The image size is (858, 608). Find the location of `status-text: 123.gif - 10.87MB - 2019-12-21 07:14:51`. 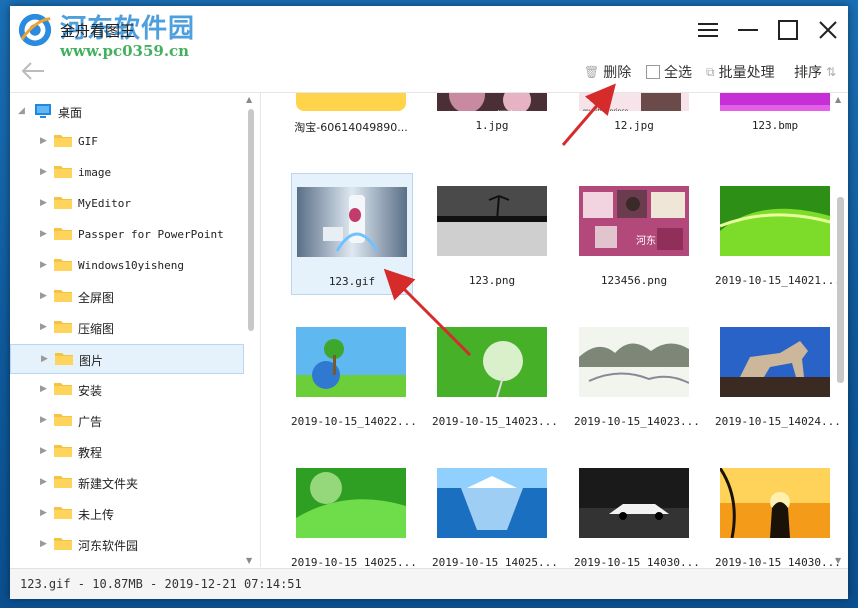

status-text: 123.gif - 10.87MB - 2019-12-21 07:14:51 is located at coordinates (161, 584).